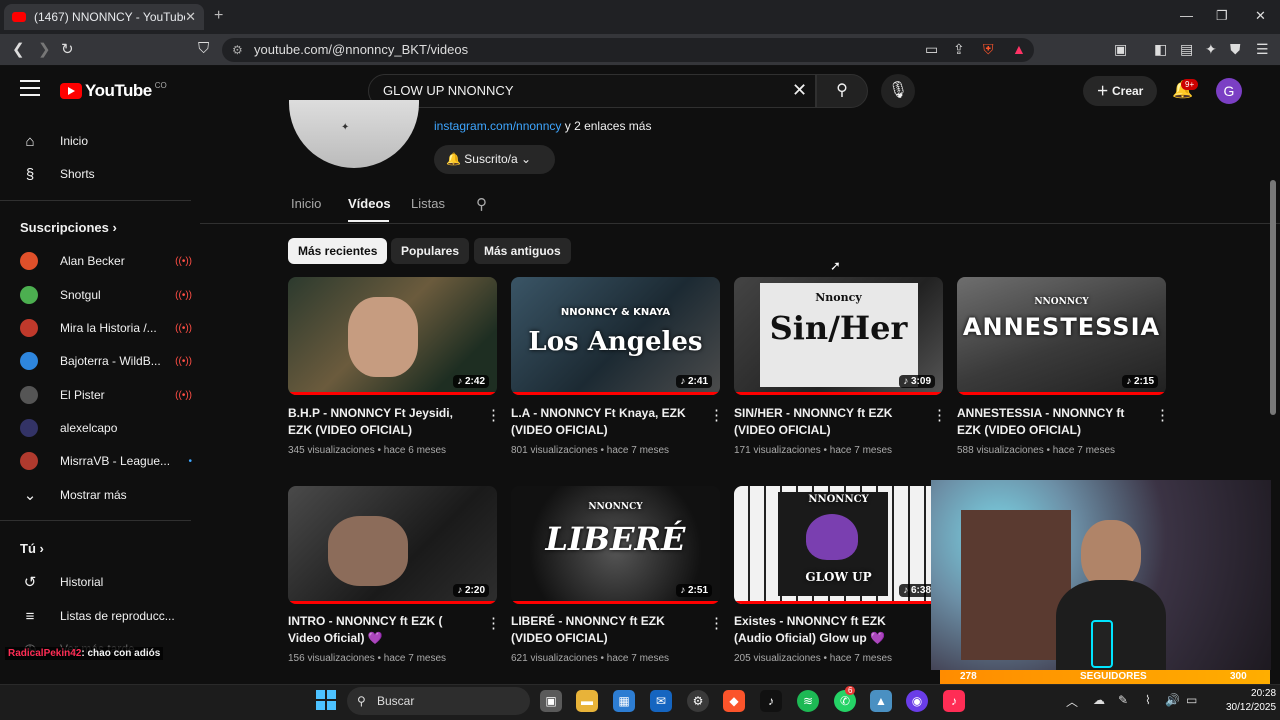  What do you see at coordinates (881, 701) in the screenshot?
I see `photos-icon: ▲` at bounding box center [881, 701].